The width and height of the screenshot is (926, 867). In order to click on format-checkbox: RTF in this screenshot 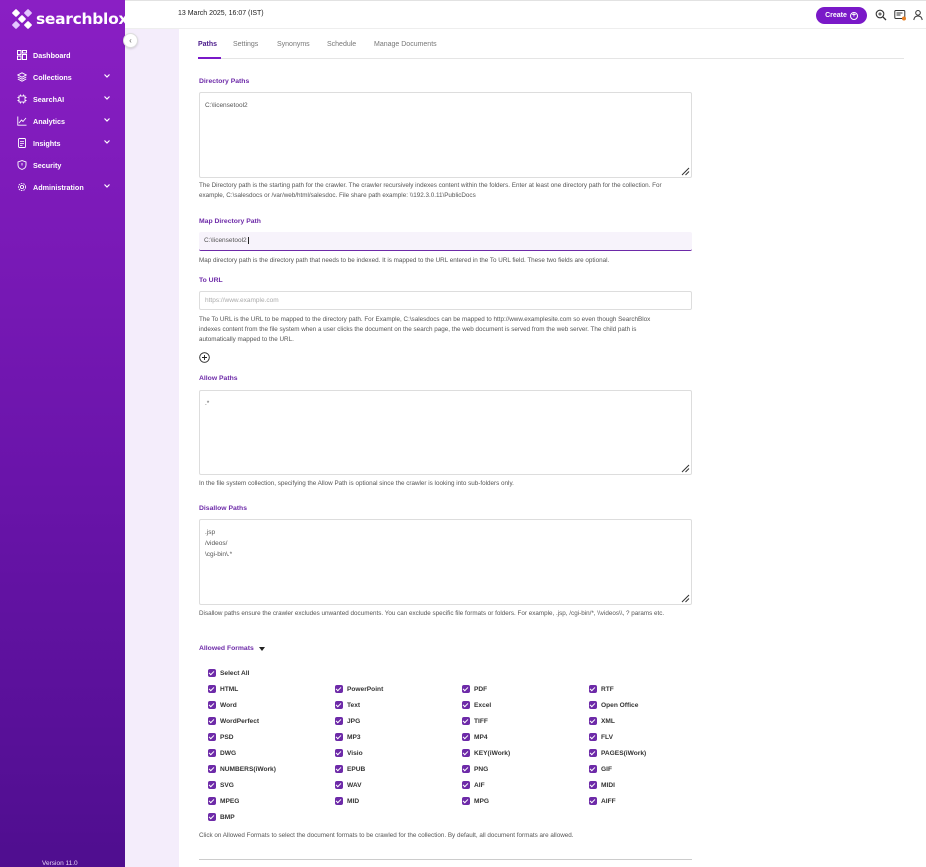, I will do `click(601, 689)`.